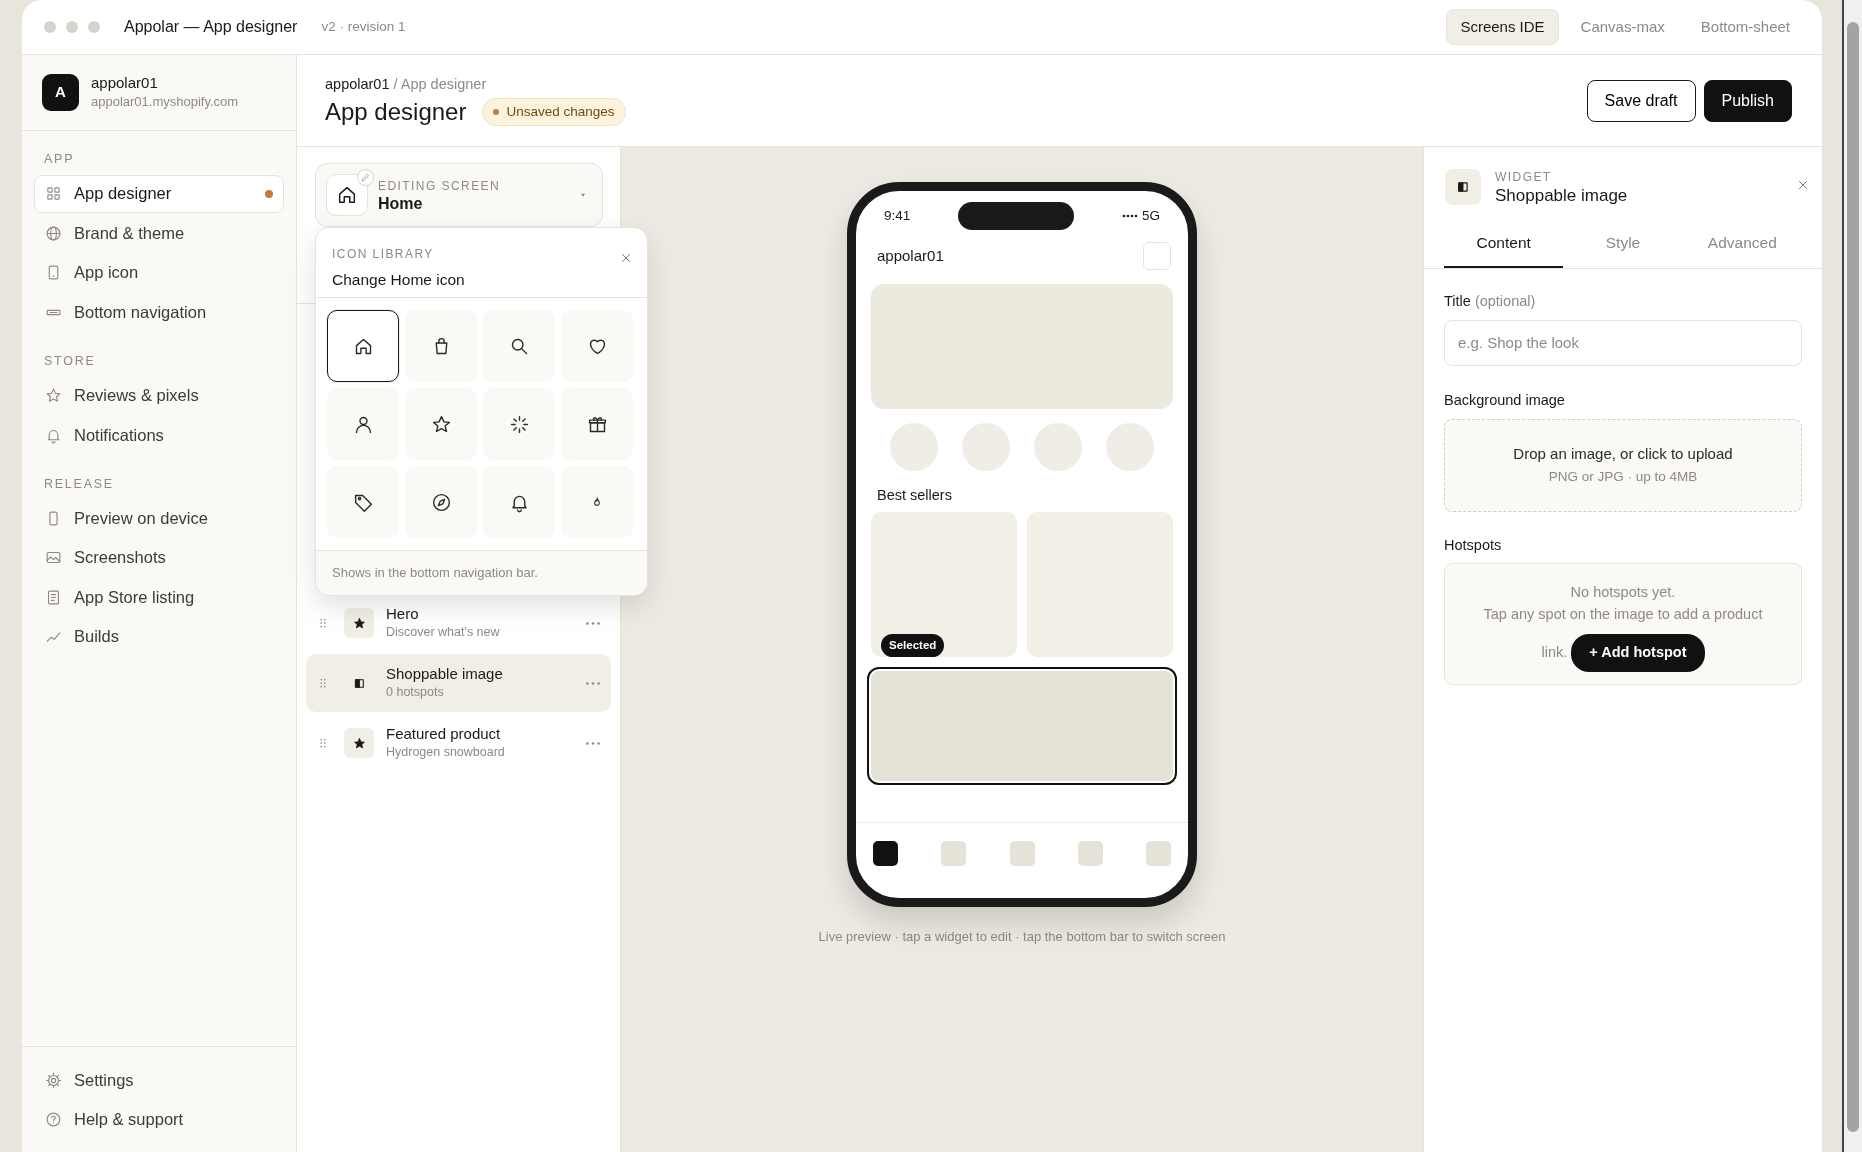 This screenshot has height=1152, width=1862. What do you see at coordinates (944, 584) in the screenshot?
I see `product-placeholder` at bounding box center [944, 584].